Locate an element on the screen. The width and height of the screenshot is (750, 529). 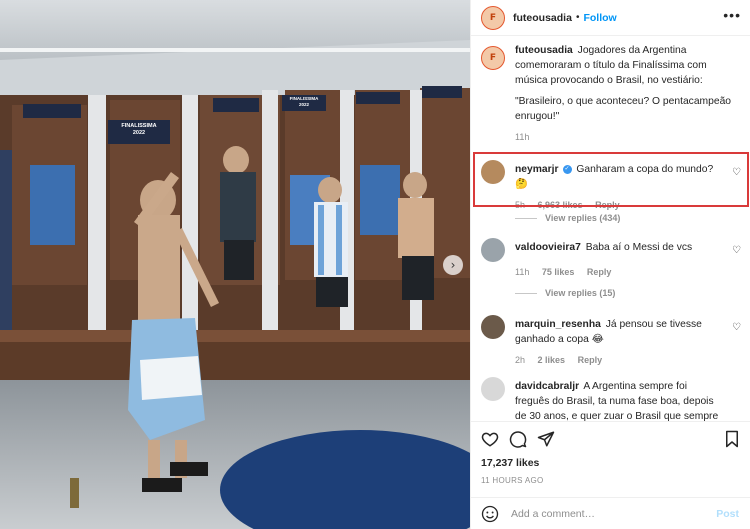
author-avatar: F is located at coordinates (493, 17).